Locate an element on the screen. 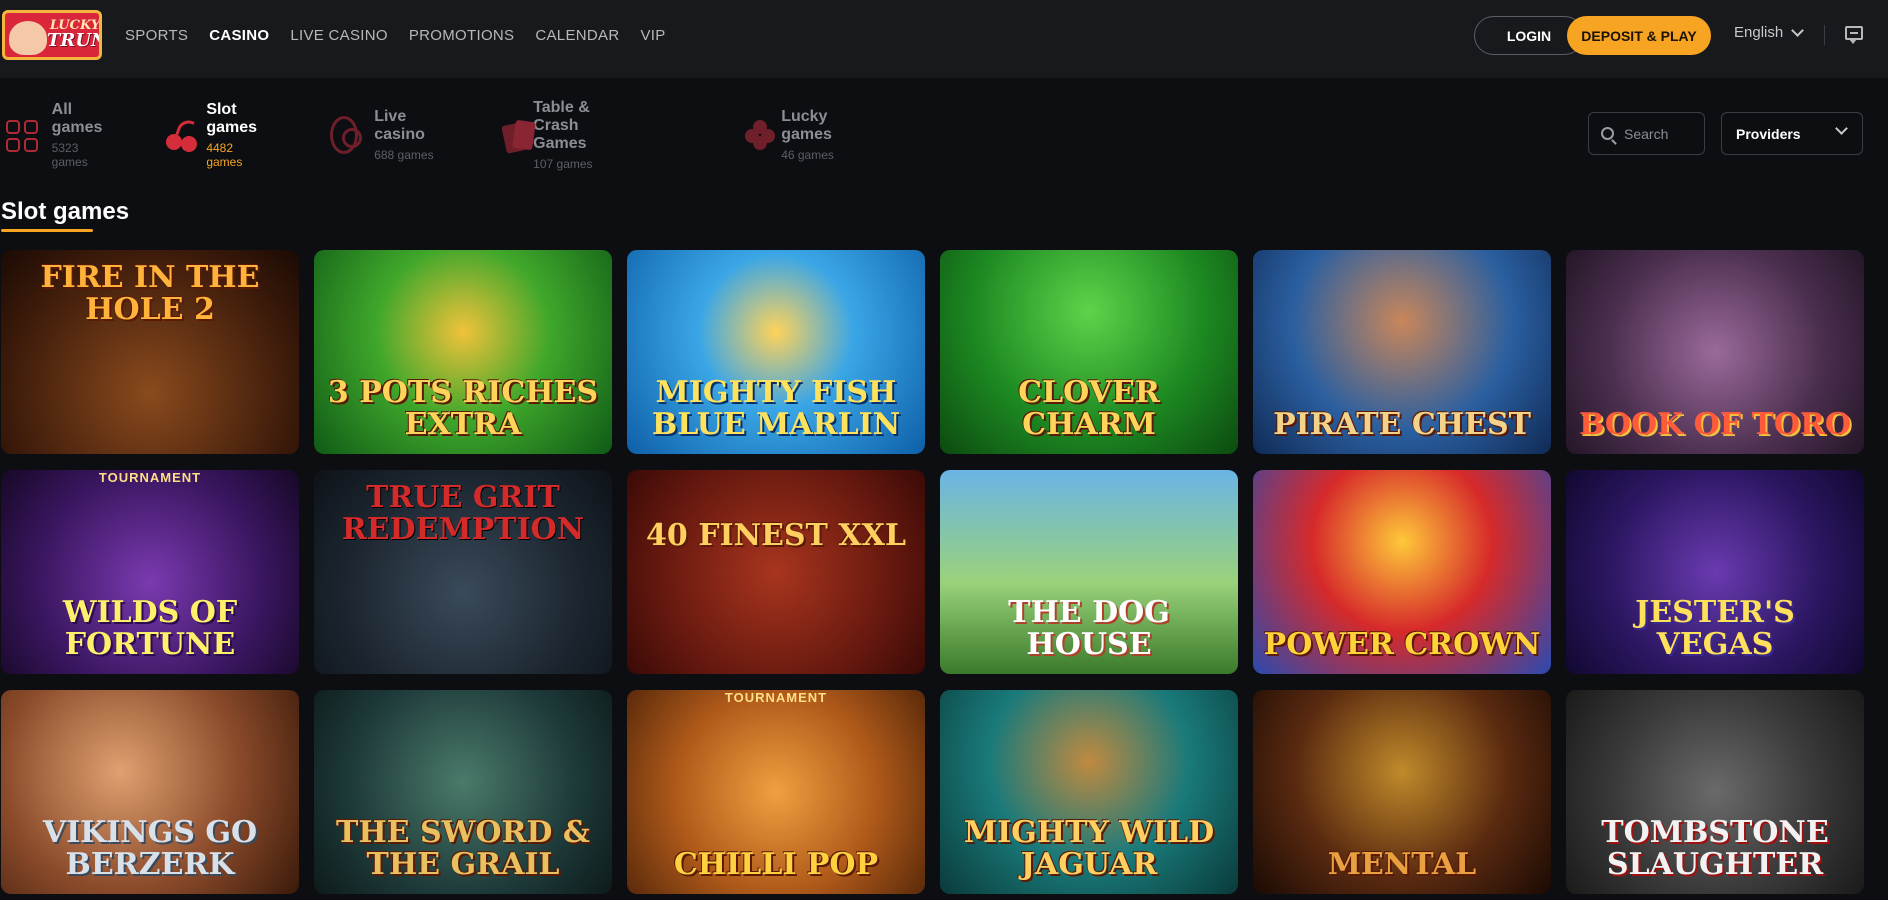 This screenshot has height=900, width=1888. game-tile: FIRE IN THE HOLE 2 is located at coordinates (150, 352).